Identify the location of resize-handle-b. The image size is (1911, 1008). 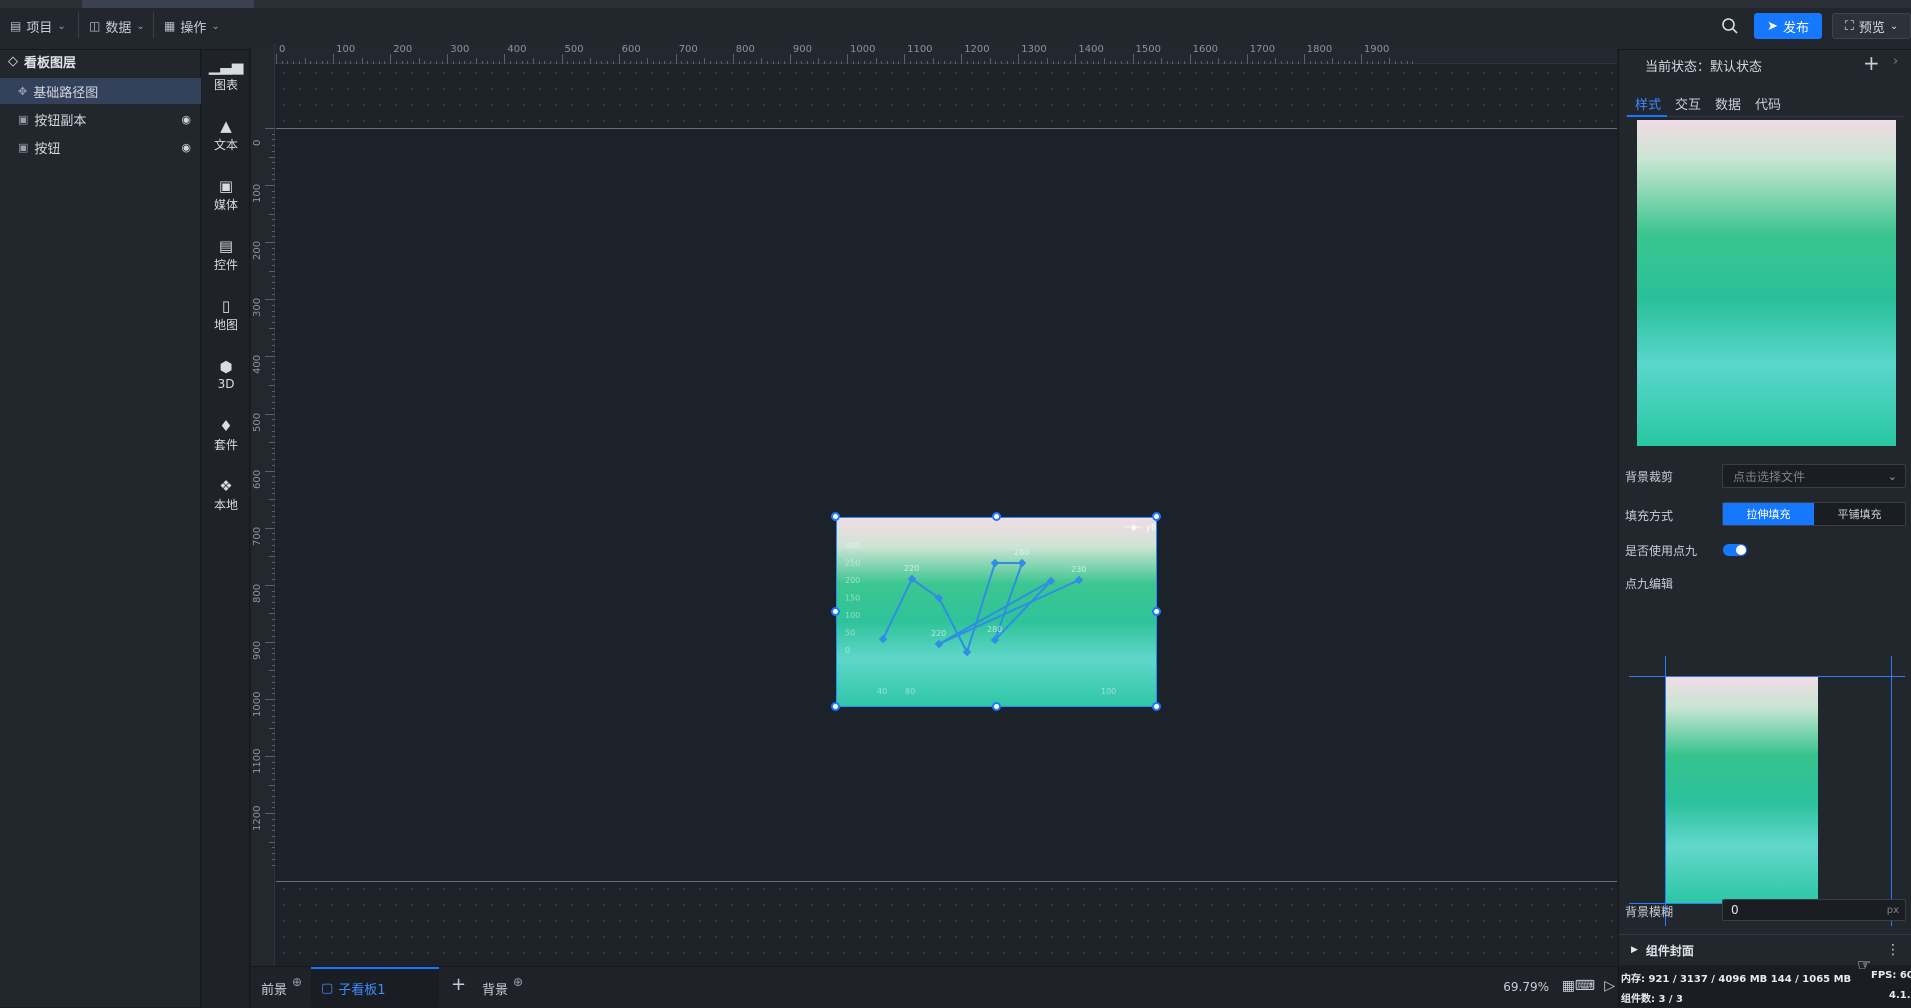
(996, 706).